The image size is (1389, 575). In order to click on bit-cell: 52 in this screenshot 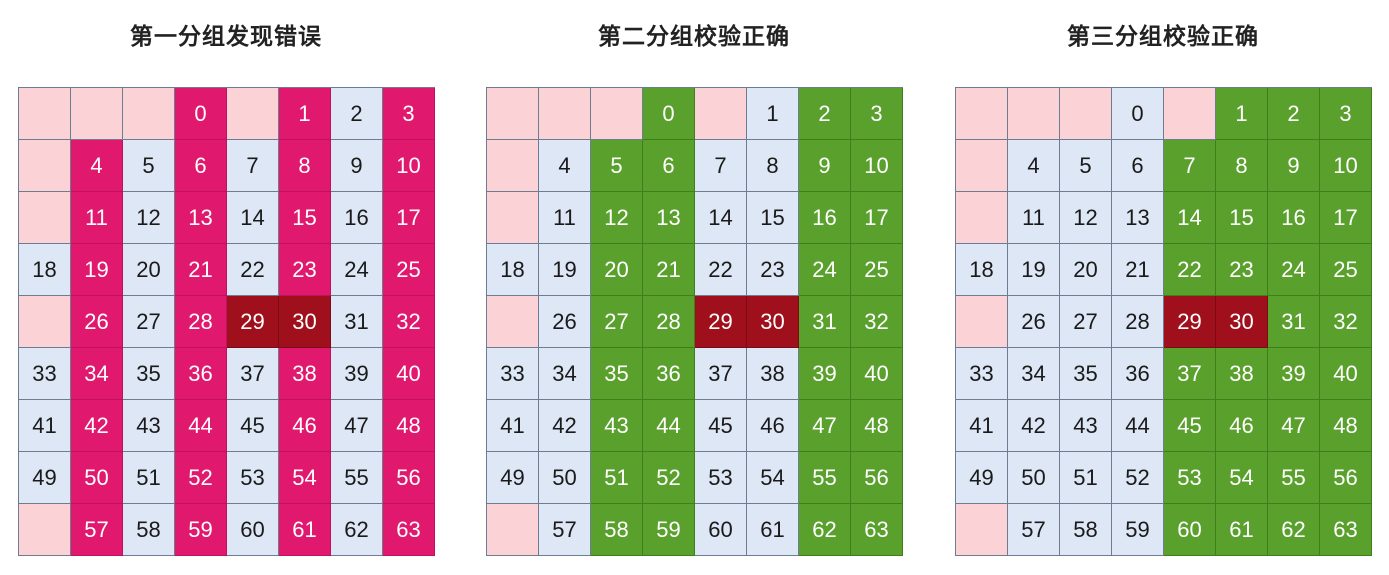, I will do `click(201, 478)`.